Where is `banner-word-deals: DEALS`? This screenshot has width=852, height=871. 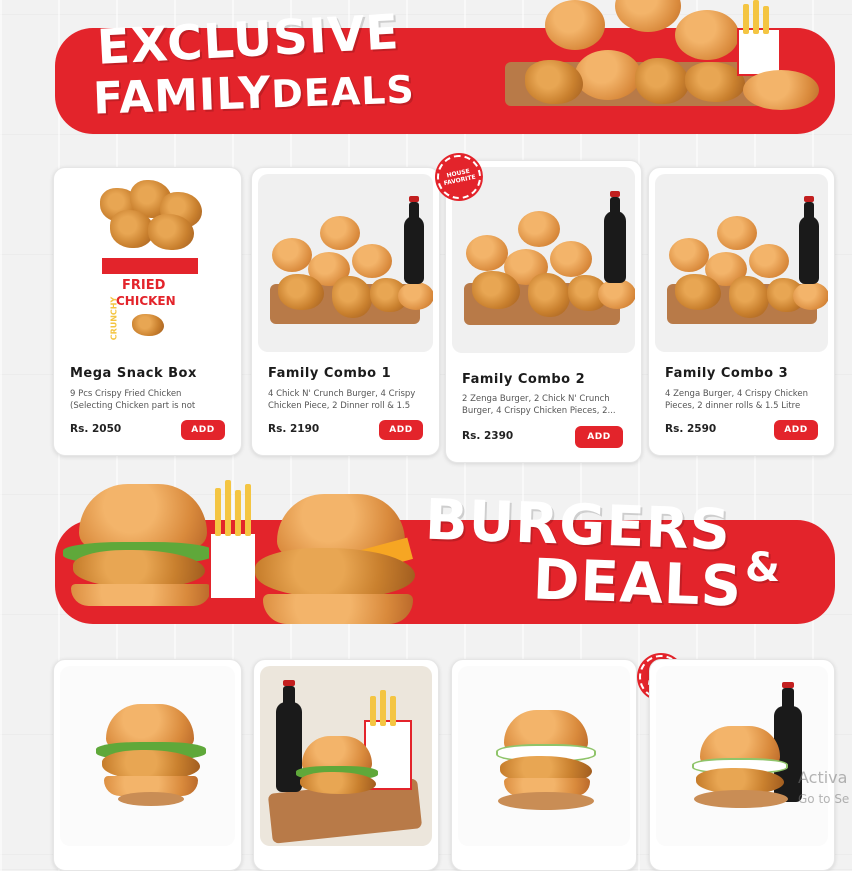 banner-word-deals: DEALS is located at coordinates (343, 92).